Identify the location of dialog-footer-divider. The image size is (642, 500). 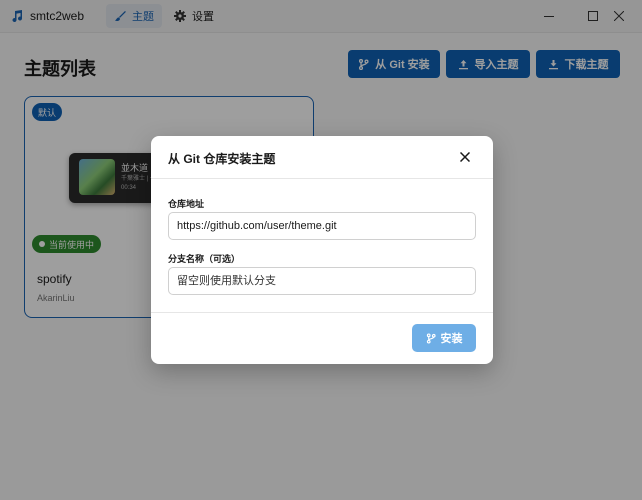
(322, 312).